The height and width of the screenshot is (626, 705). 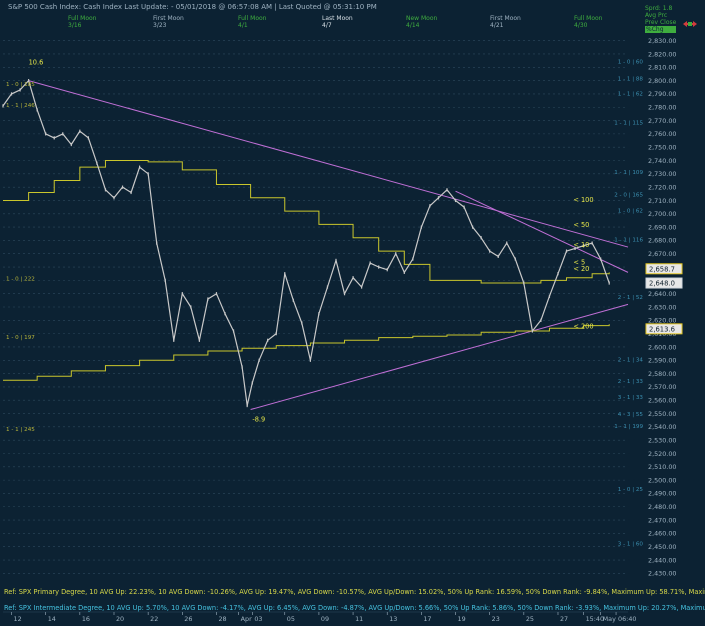 I want to click on y-tick-label: 2,710.00, so click(x=662, y=201).